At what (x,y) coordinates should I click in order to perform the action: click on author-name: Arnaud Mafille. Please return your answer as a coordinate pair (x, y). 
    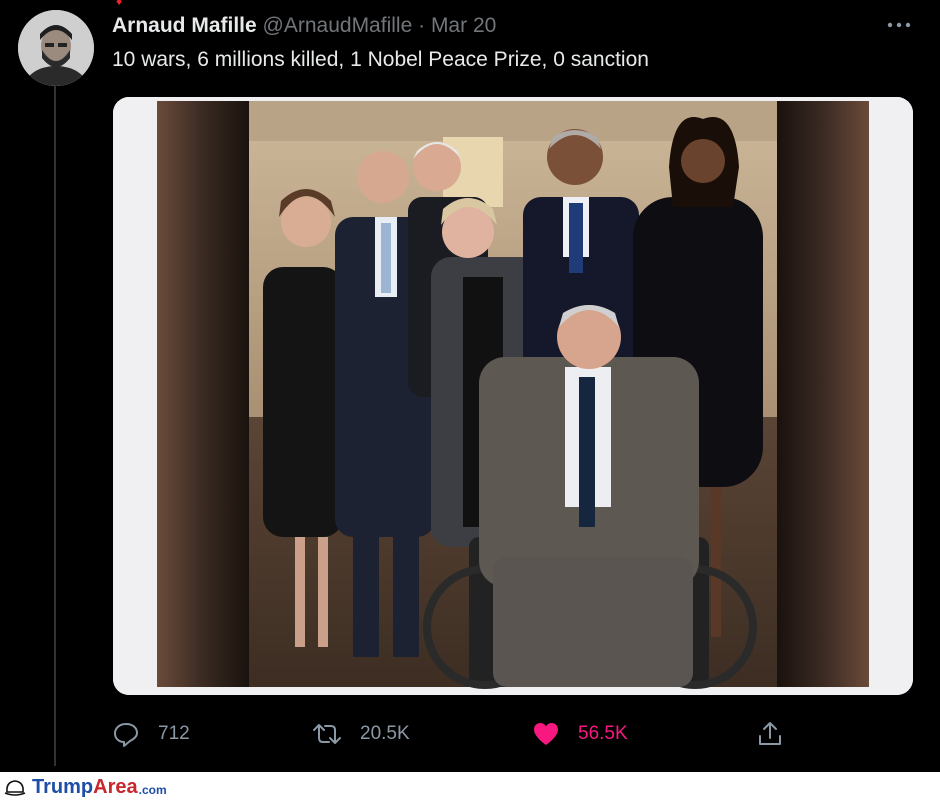
    Looking at the image, I should click on (184, 25).